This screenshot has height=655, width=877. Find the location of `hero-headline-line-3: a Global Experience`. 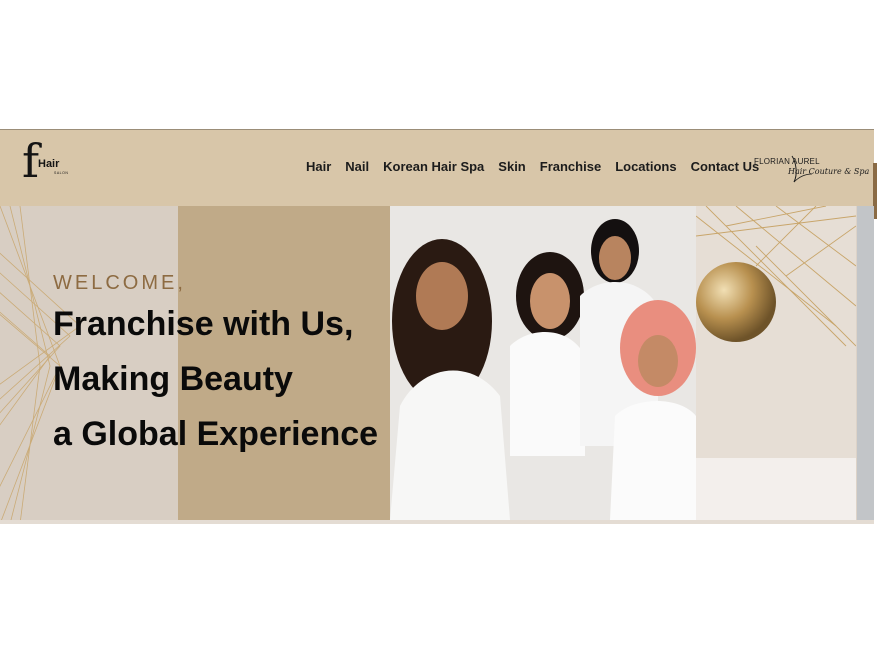

hero-headline-line-3: a Global Experience is located at coordinates (216, 434).